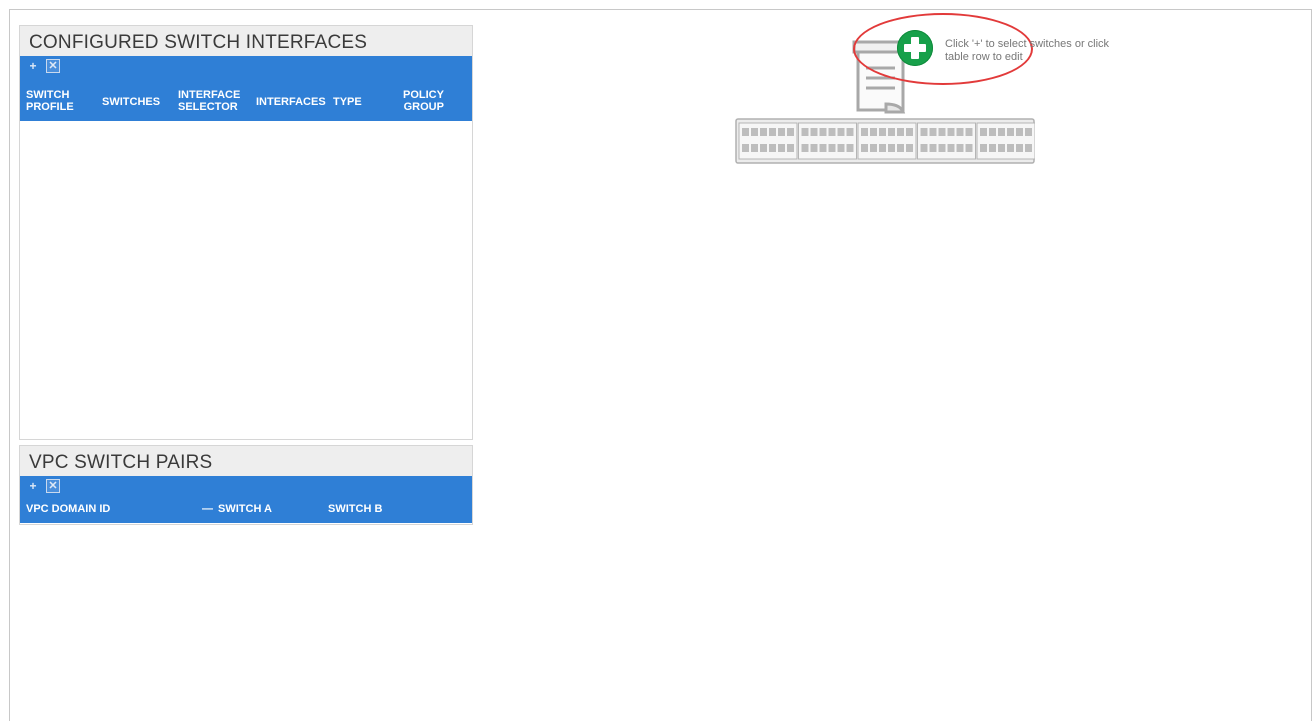 The width and height of the screenshot is (1315, 722). I want to click on table-header: VPC DOMAIN ID — SWITCH A SWITCH B, so click(246, 509).